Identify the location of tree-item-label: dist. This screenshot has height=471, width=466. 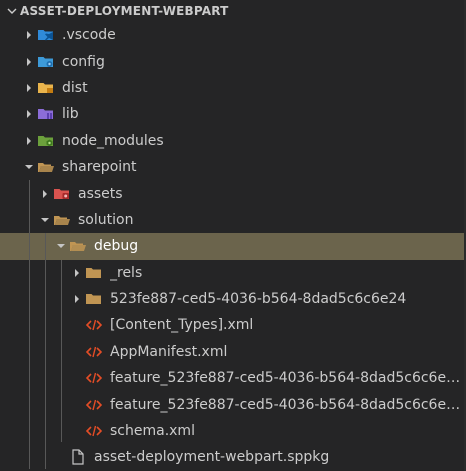
(75, 87).